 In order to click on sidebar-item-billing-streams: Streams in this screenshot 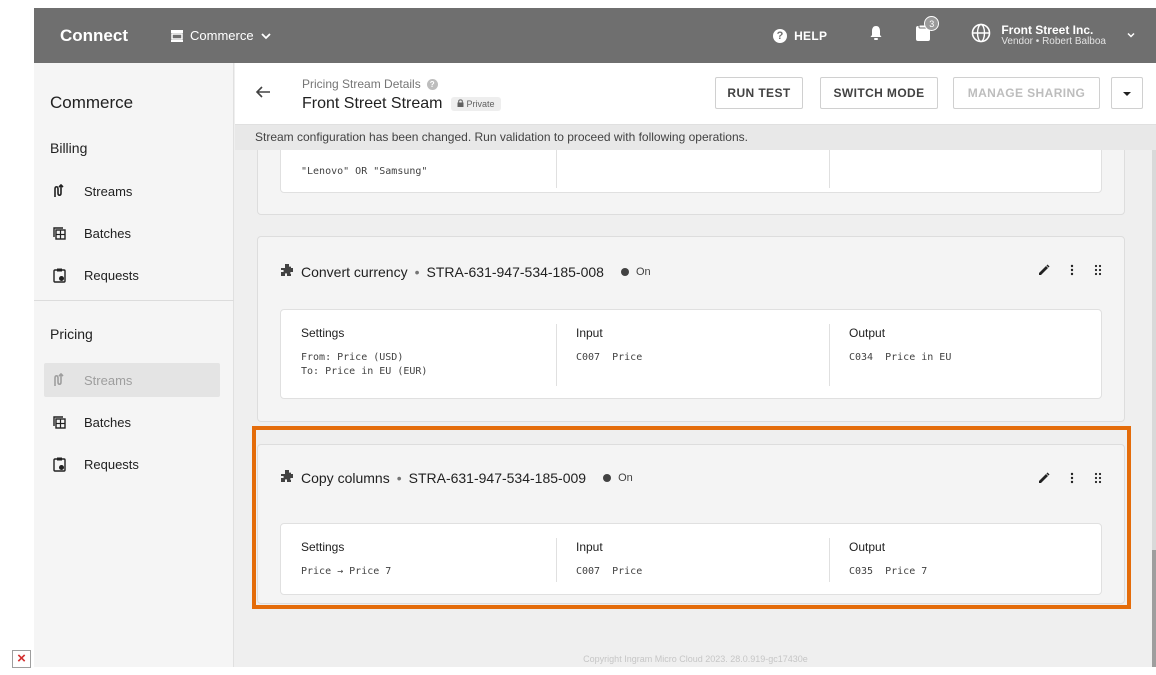, I will do `click(132, 191)`.